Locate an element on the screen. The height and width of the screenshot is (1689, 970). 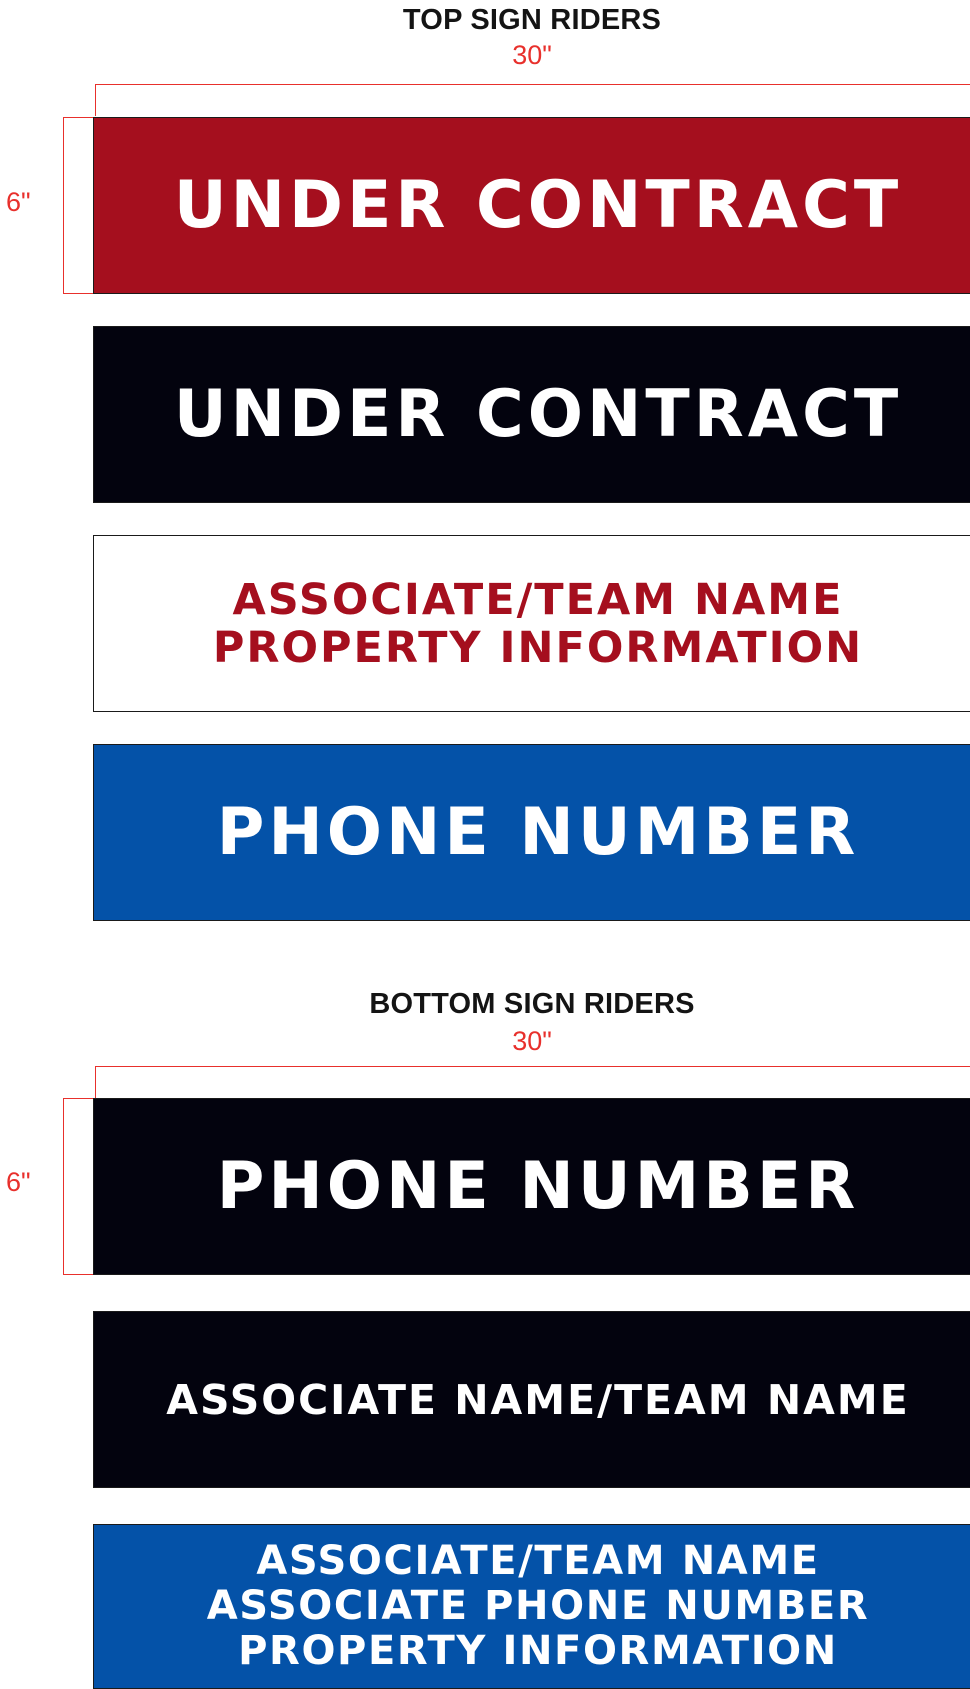
top-height-dimension-bracket is located at coordinates (79, 205).